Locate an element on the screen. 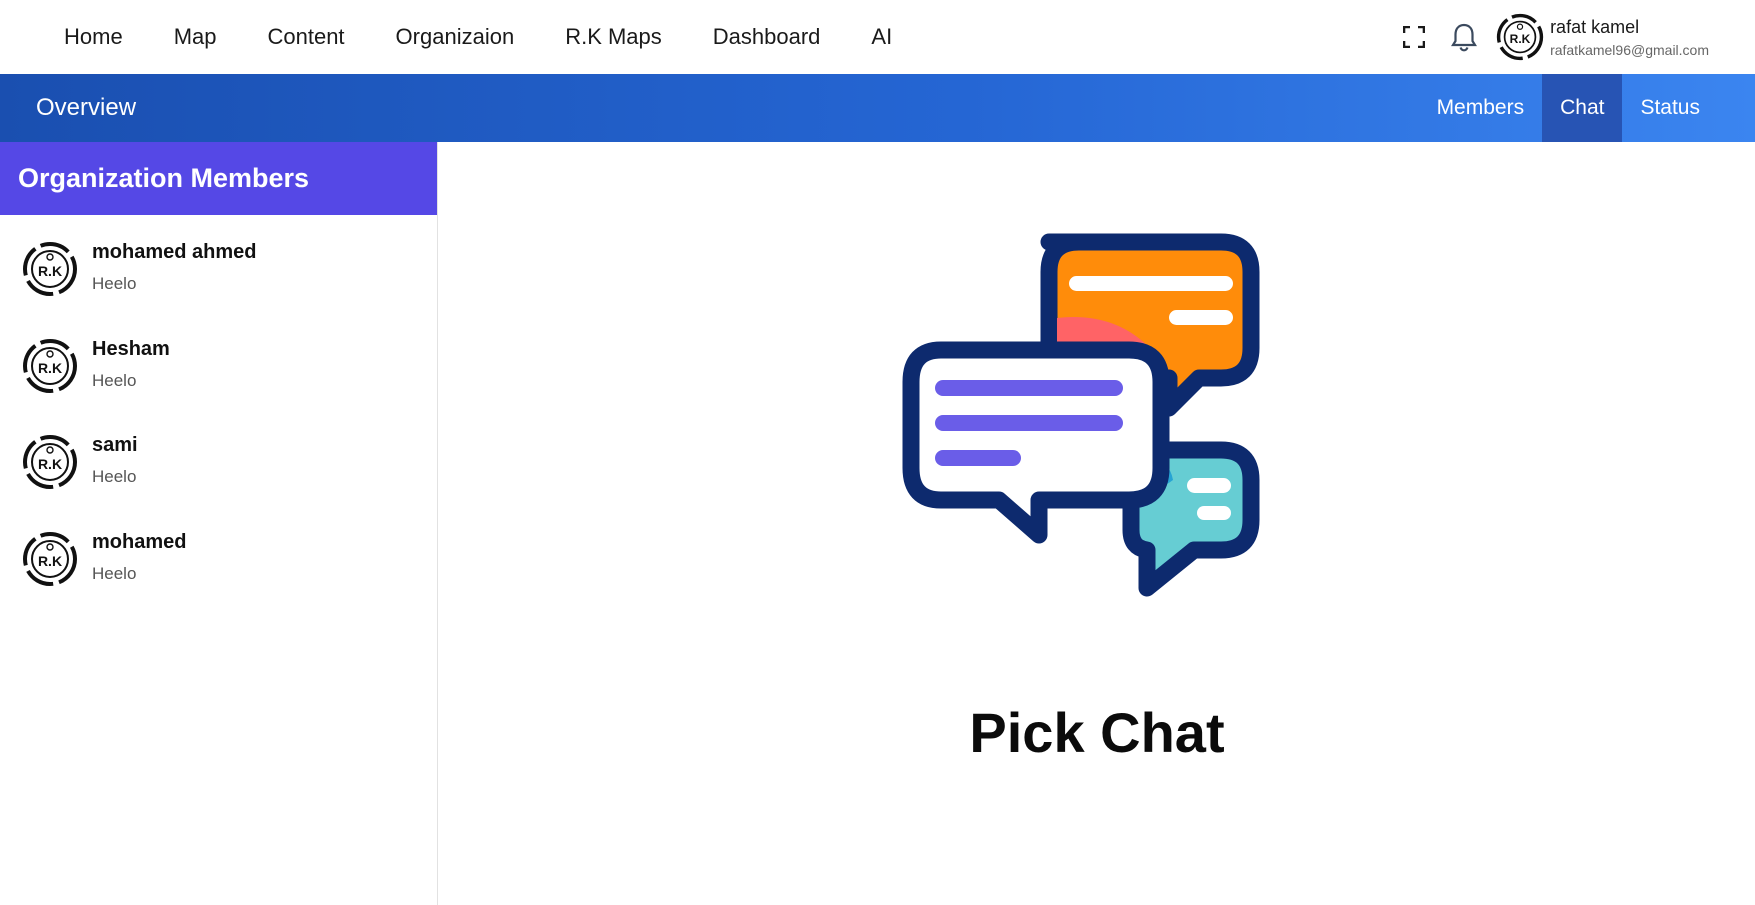  nav-item-home: Home is located at coordinates (93, 37).